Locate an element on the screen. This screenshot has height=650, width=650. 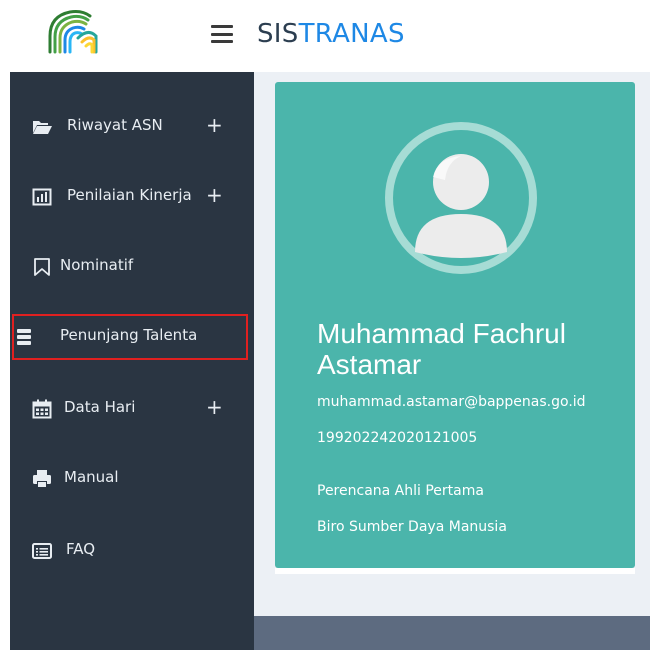
folder-open-icon is located at coordinates (42, 127).